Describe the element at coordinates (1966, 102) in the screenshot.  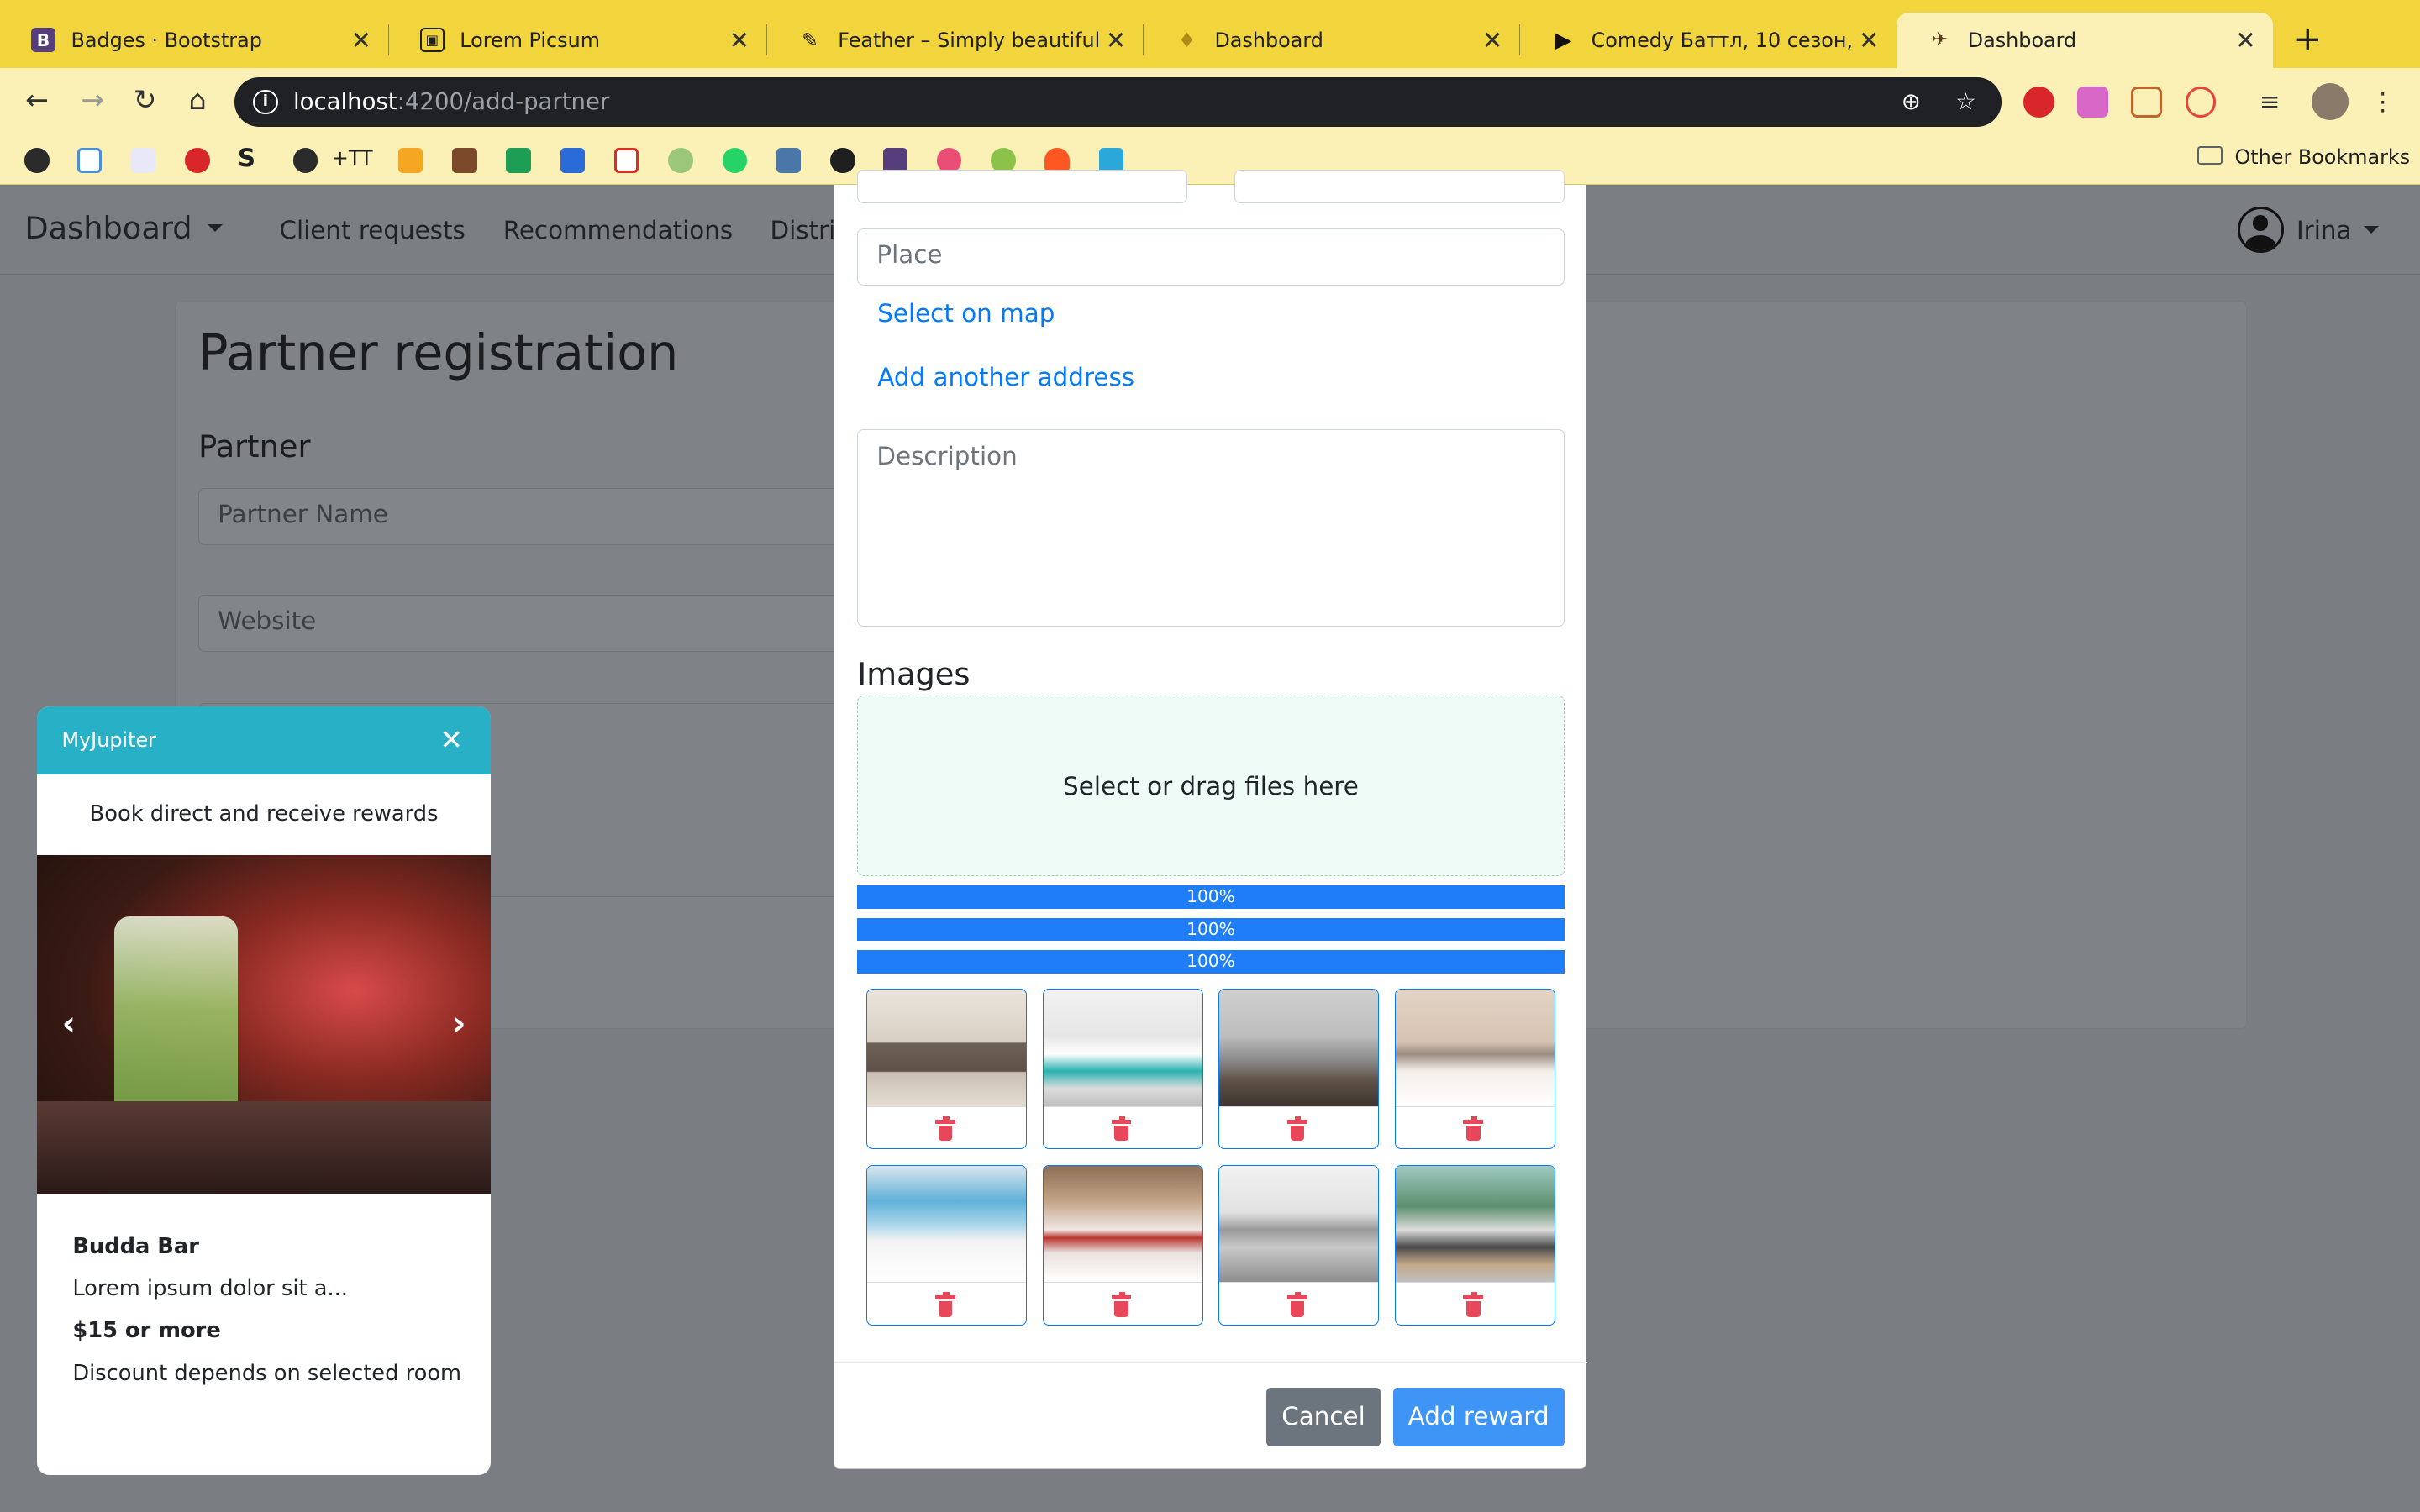
I see `star-icon: ☆` at that location.